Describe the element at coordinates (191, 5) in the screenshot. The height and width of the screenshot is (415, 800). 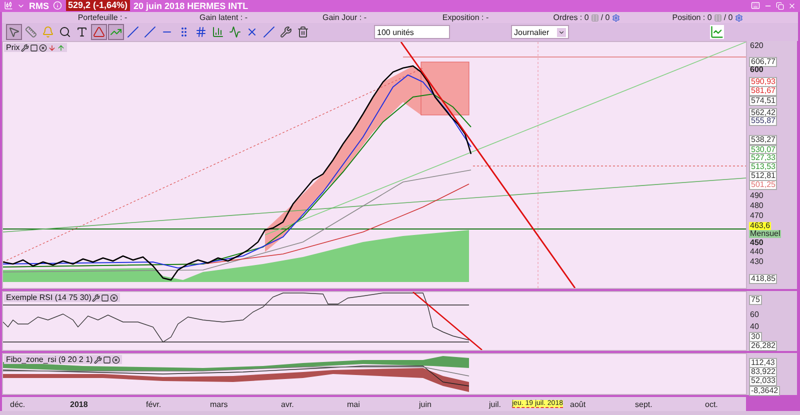
I see `instrument-description: 20 juin 2018 HERMES INTL` at that location.